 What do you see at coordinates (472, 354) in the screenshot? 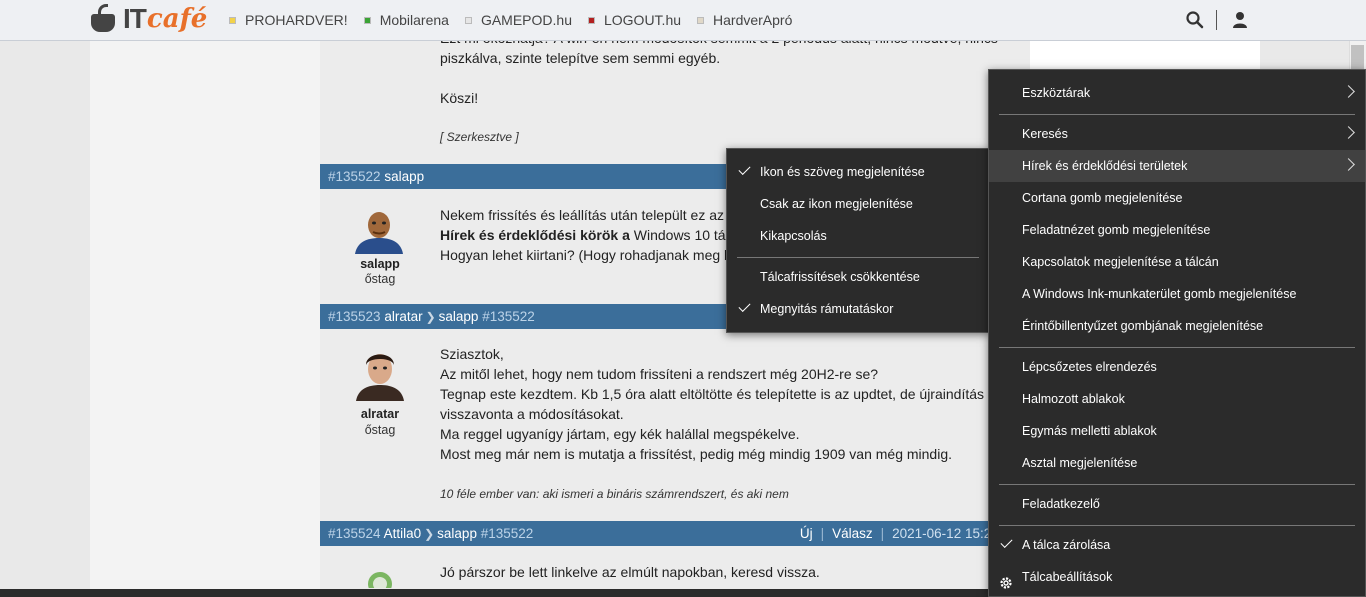
I see `post-text-line: Sziasztok,` at bounding box center [472, 354].